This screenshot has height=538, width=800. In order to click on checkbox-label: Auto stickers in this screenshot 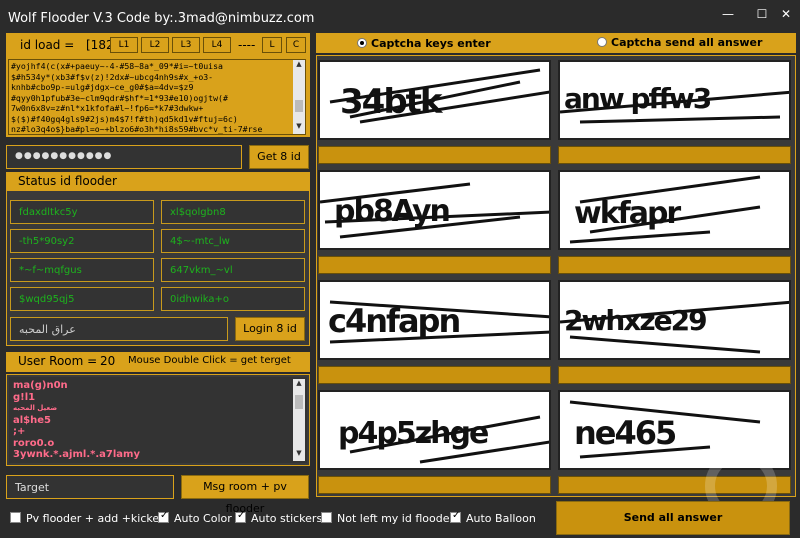, I will do `click(287, 518)`.